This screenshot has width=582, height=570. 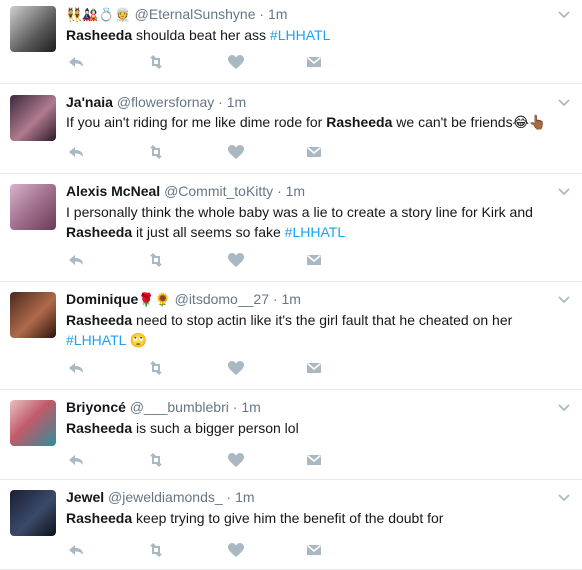 I want to click on user-handle: @flowersfornay, so click(x=165, y=102).